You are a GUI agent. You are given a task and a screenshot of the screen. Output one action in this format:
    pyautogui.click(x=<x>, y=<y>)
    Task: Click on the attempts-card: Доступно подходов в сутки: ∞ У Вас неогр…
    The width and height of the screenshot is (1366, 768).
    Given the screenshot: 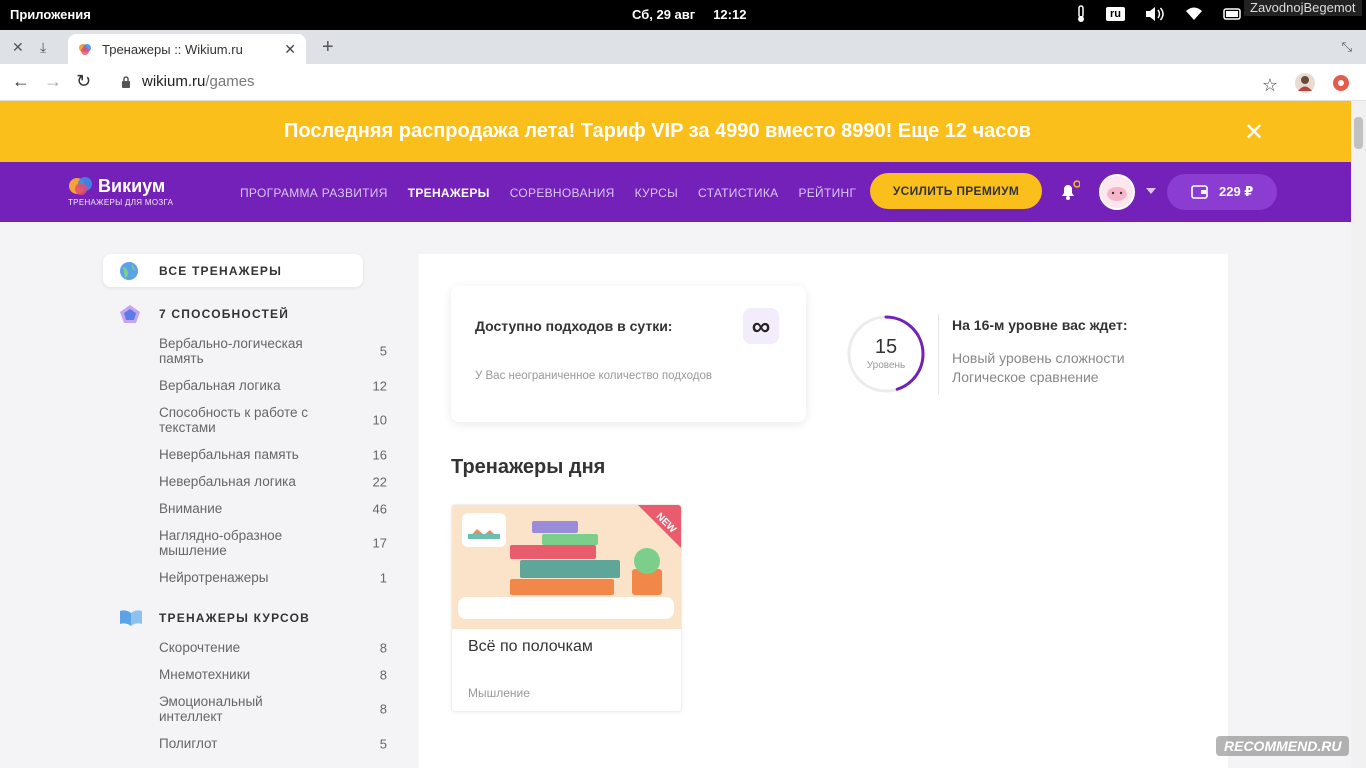 What is the action you would take?
    pyautogui.click(x=628, y=354)
    